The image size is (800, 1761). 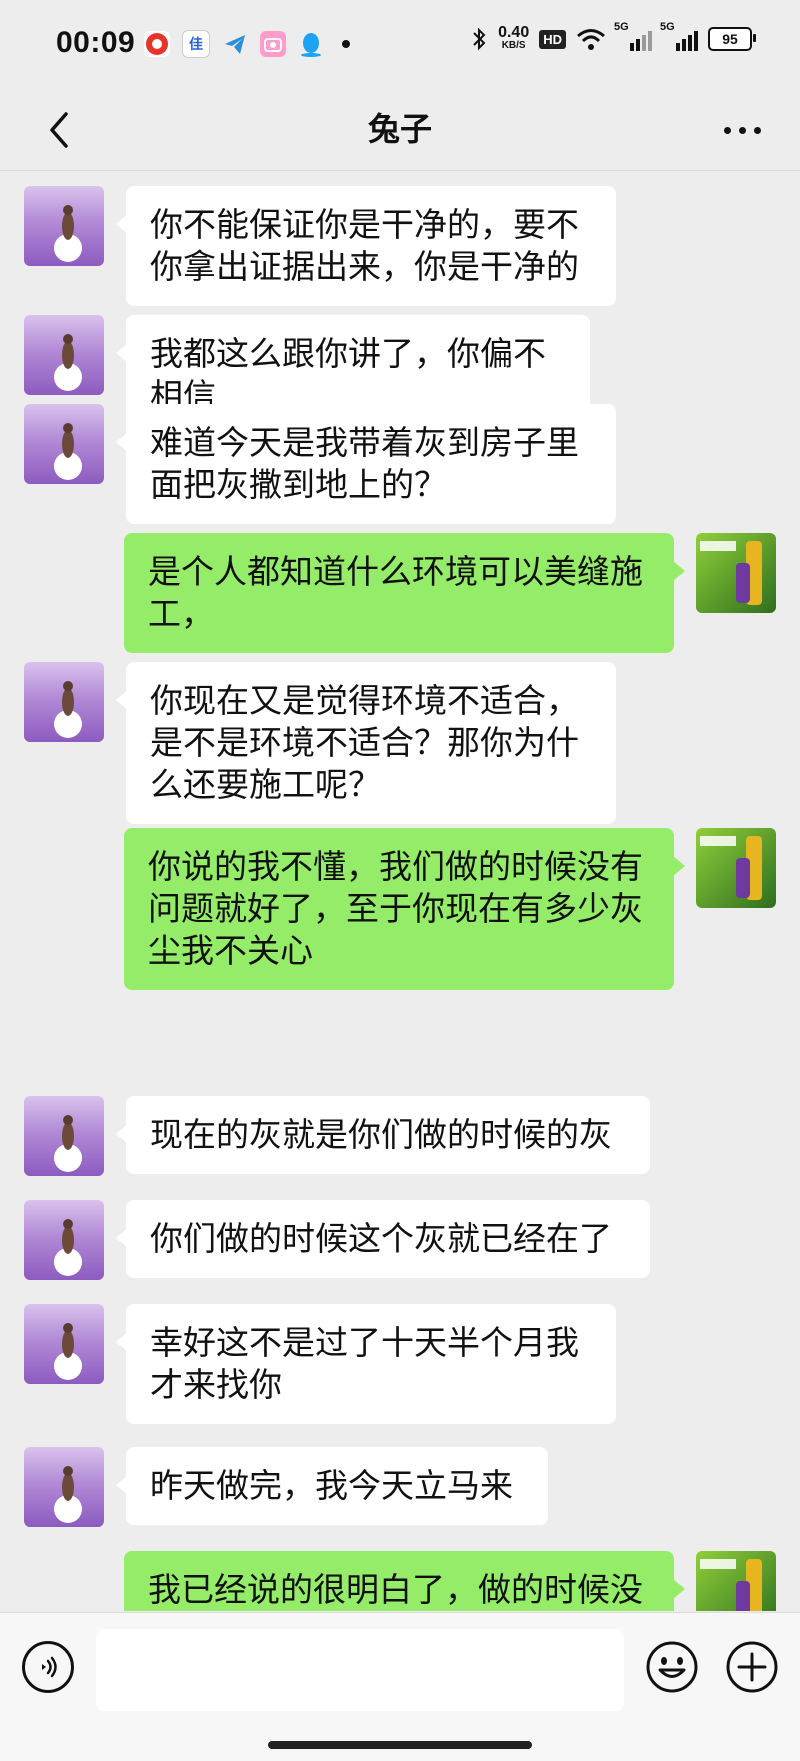 I want to click on message-input, so click(x=360, y=1670).